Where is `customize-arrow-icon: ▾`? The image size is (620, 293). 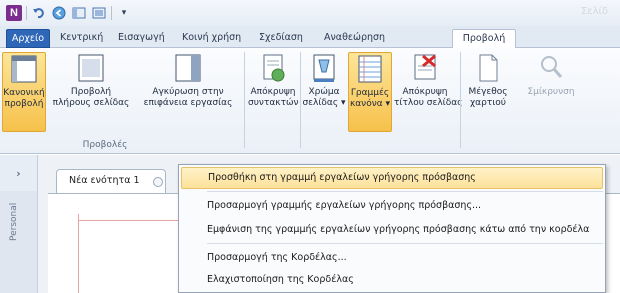
customize-arrow-icon: ▾ is located at coordinates (124, 13).